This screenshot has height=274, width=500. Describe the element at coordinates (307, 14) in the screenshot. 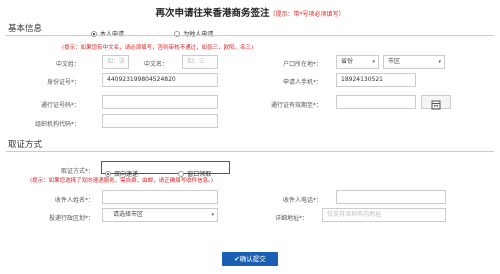

I see `page-title-hint: （提示：带*号项必须填写）` at that location.